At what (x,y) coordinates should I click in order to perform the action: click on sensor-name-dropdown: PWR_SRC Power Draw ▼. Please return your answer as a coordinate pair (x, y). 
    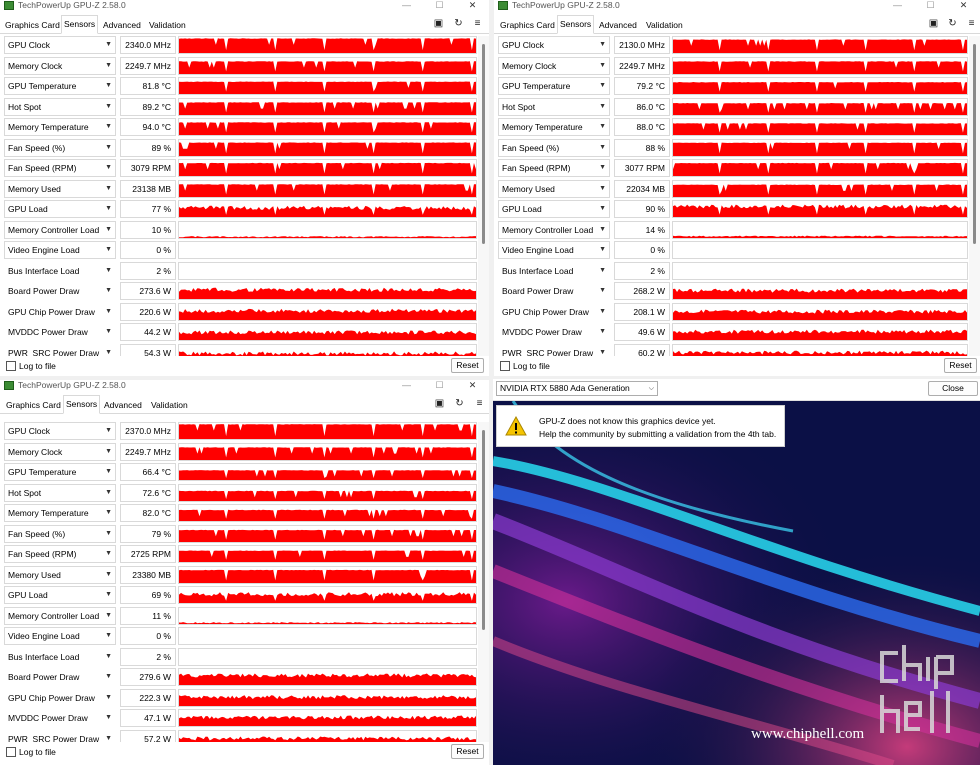
    Looking at the image, I should click on (60, 736).